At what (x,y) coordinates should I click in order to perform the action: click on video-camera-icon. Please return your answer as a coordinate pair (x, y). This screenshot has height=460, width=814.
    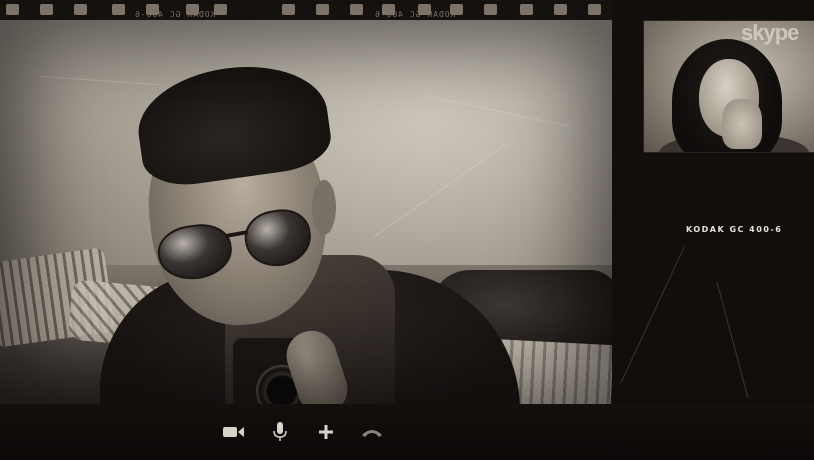
    Looking at the image, I should click on (233, 432).